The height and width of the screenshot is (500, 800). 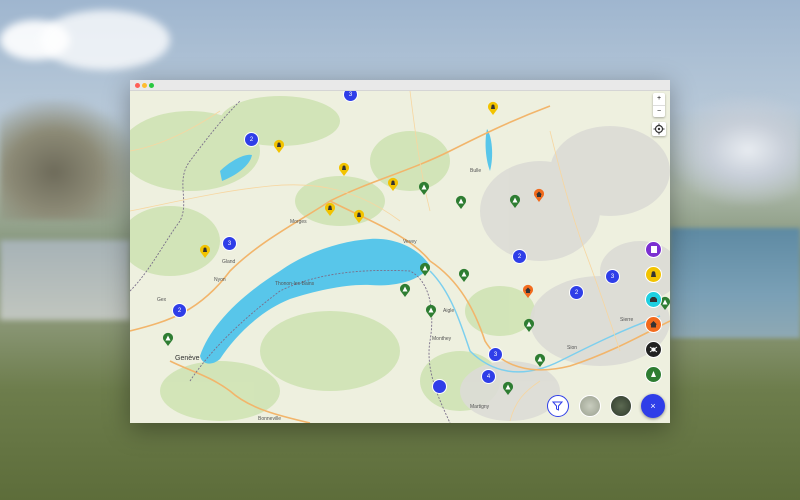 I want to click on place-label-gland: Gland, so click(x=229, y=262).